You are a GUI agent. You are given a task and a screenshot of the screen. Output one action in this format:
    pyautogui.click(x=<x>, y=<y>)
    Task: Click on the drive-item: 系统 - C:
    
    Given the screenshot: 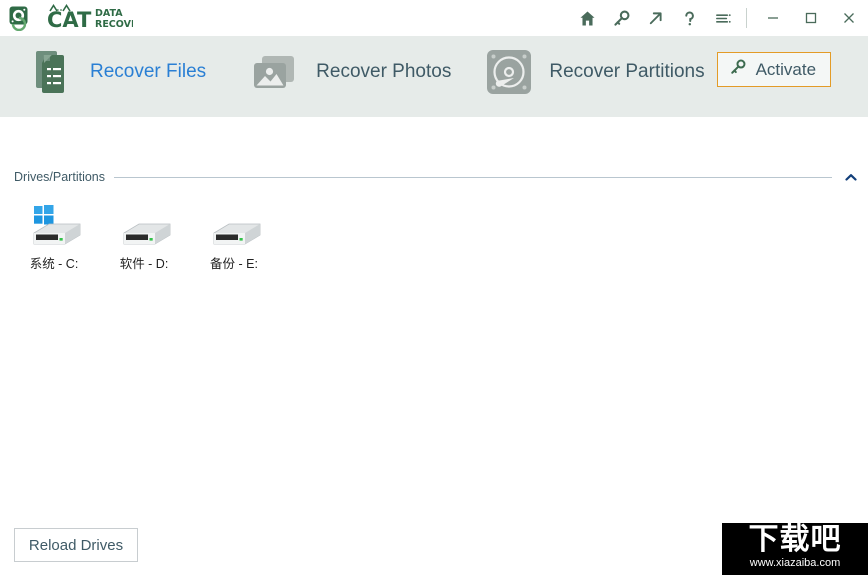 What is the action you would take?
    pyautogui.click(x=54, y=237)
    